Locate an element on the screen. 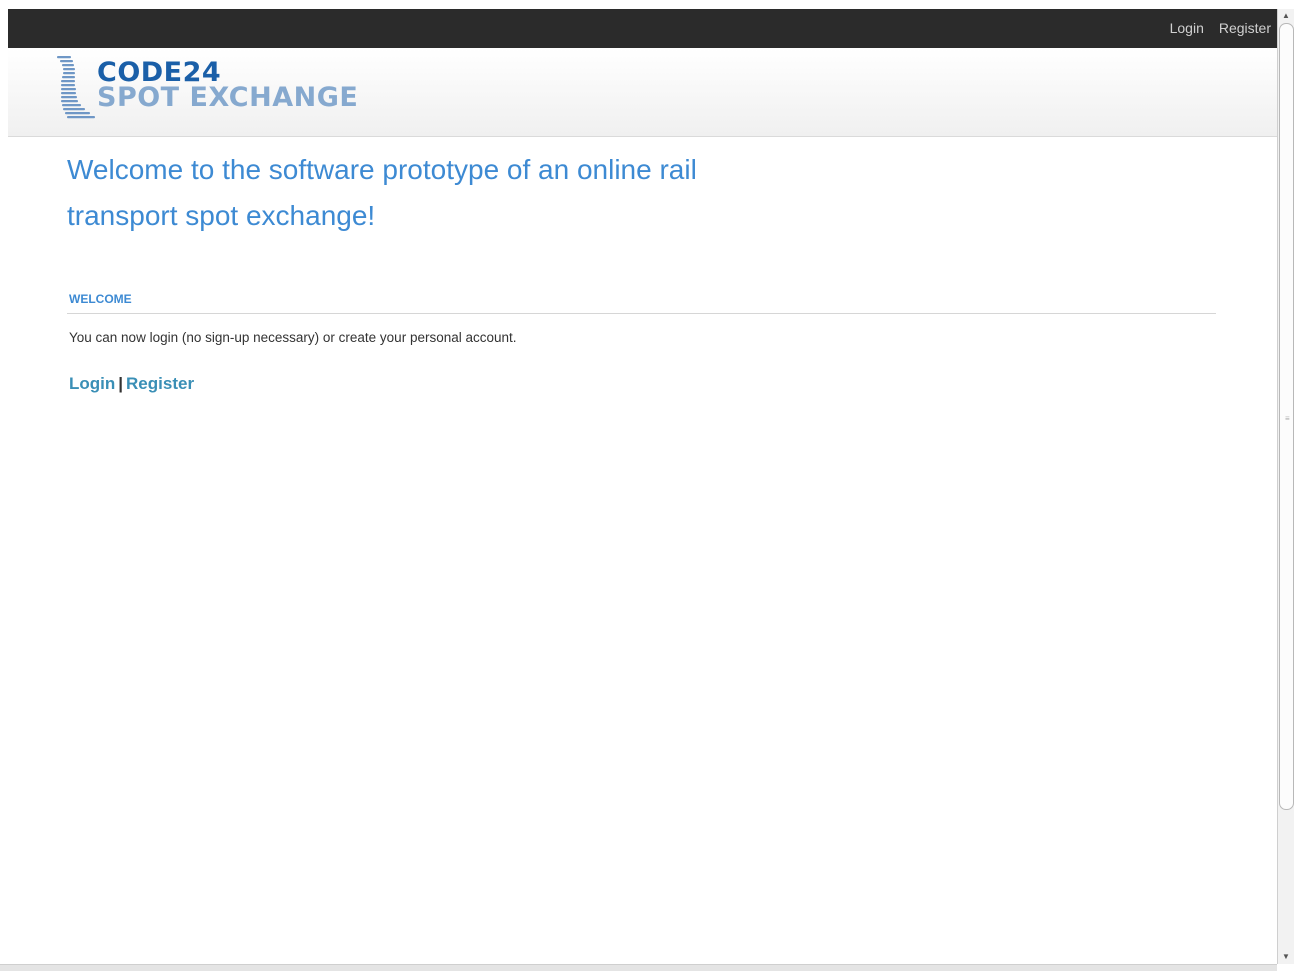  vertical-scrollbar: ▲ ≡ ▼ is located at coordinates (1285, 486).